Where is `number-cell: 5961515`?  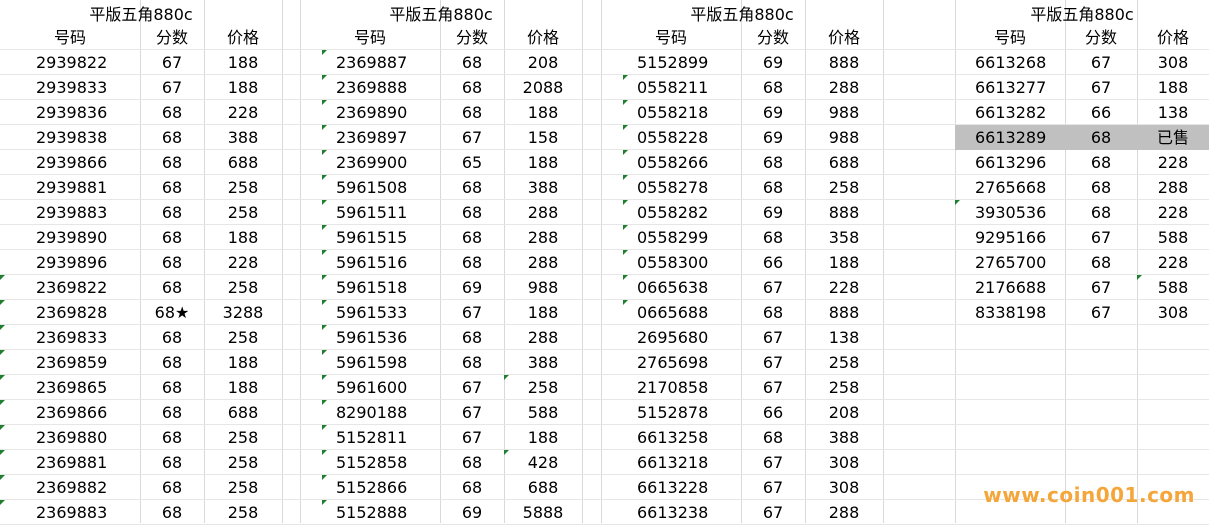 number-cell: 5961515 is located at coordinates (370, 237).